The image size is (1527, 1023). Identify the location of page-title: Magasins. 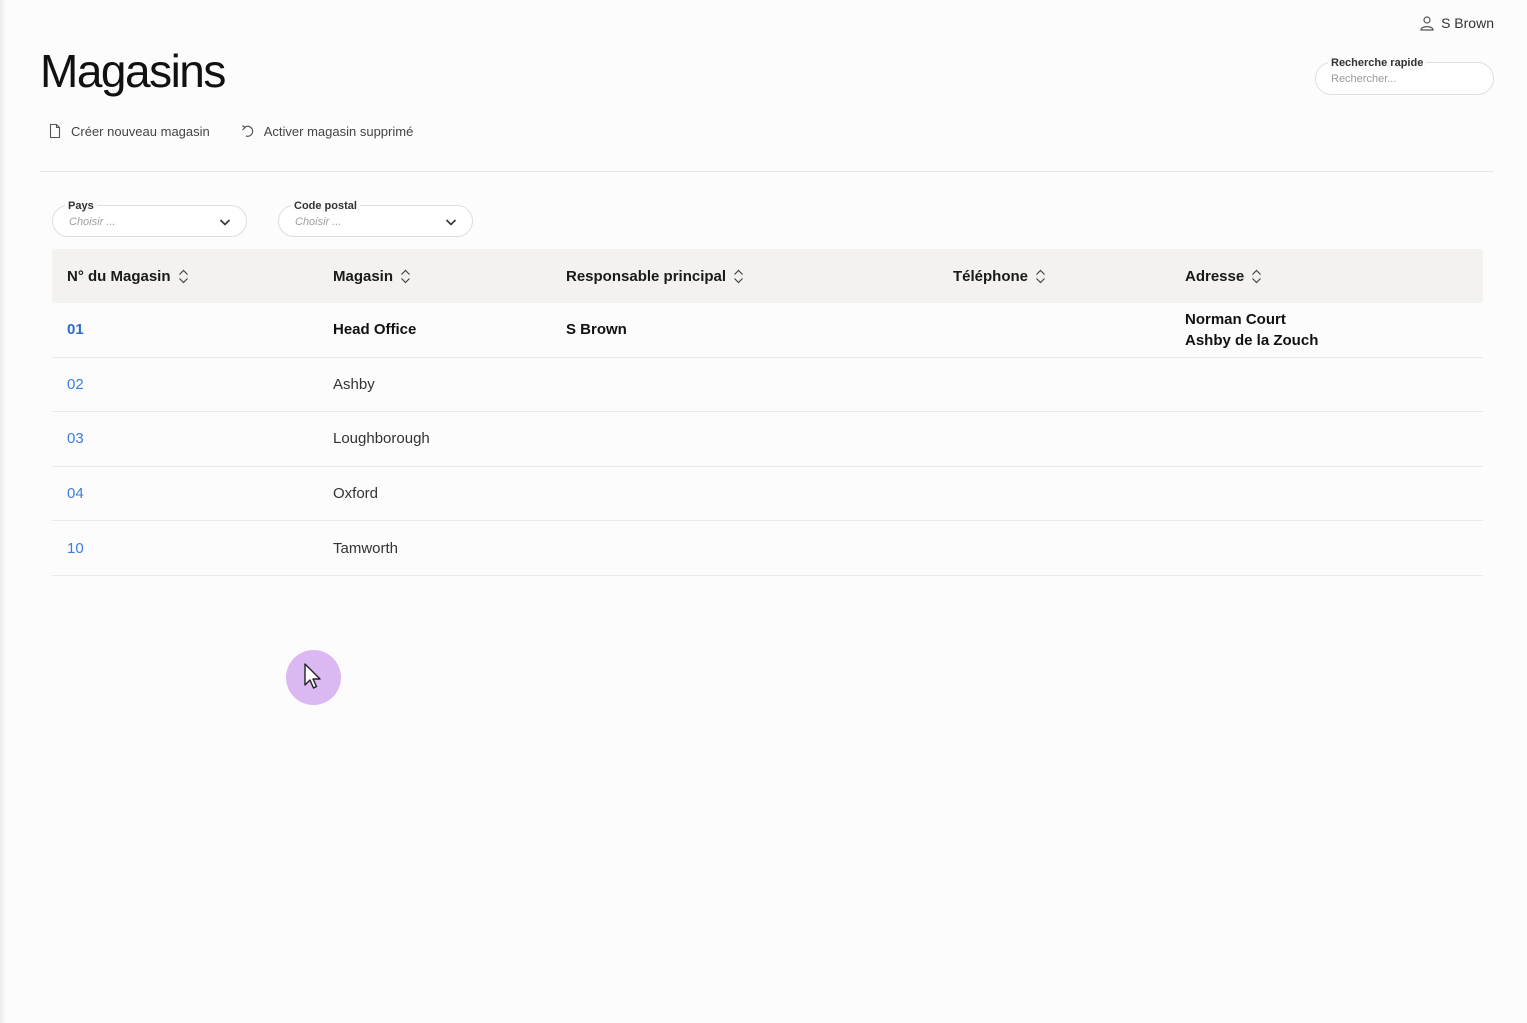
(133, 71).